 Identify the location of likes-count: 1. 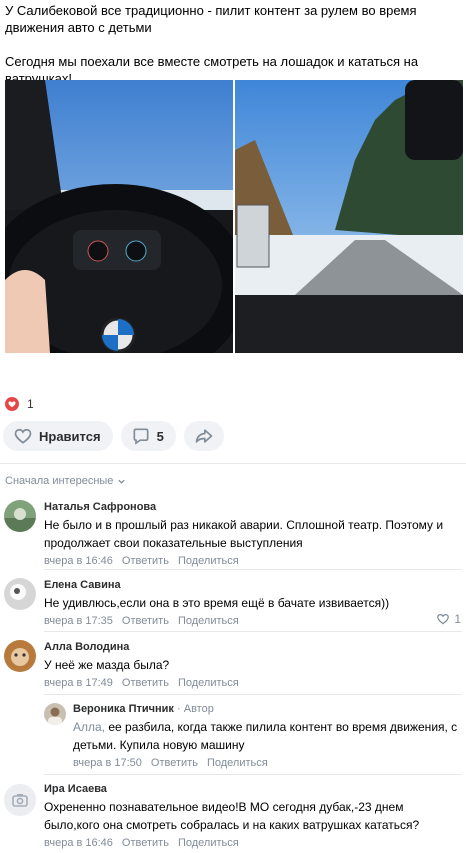
(30, 404).